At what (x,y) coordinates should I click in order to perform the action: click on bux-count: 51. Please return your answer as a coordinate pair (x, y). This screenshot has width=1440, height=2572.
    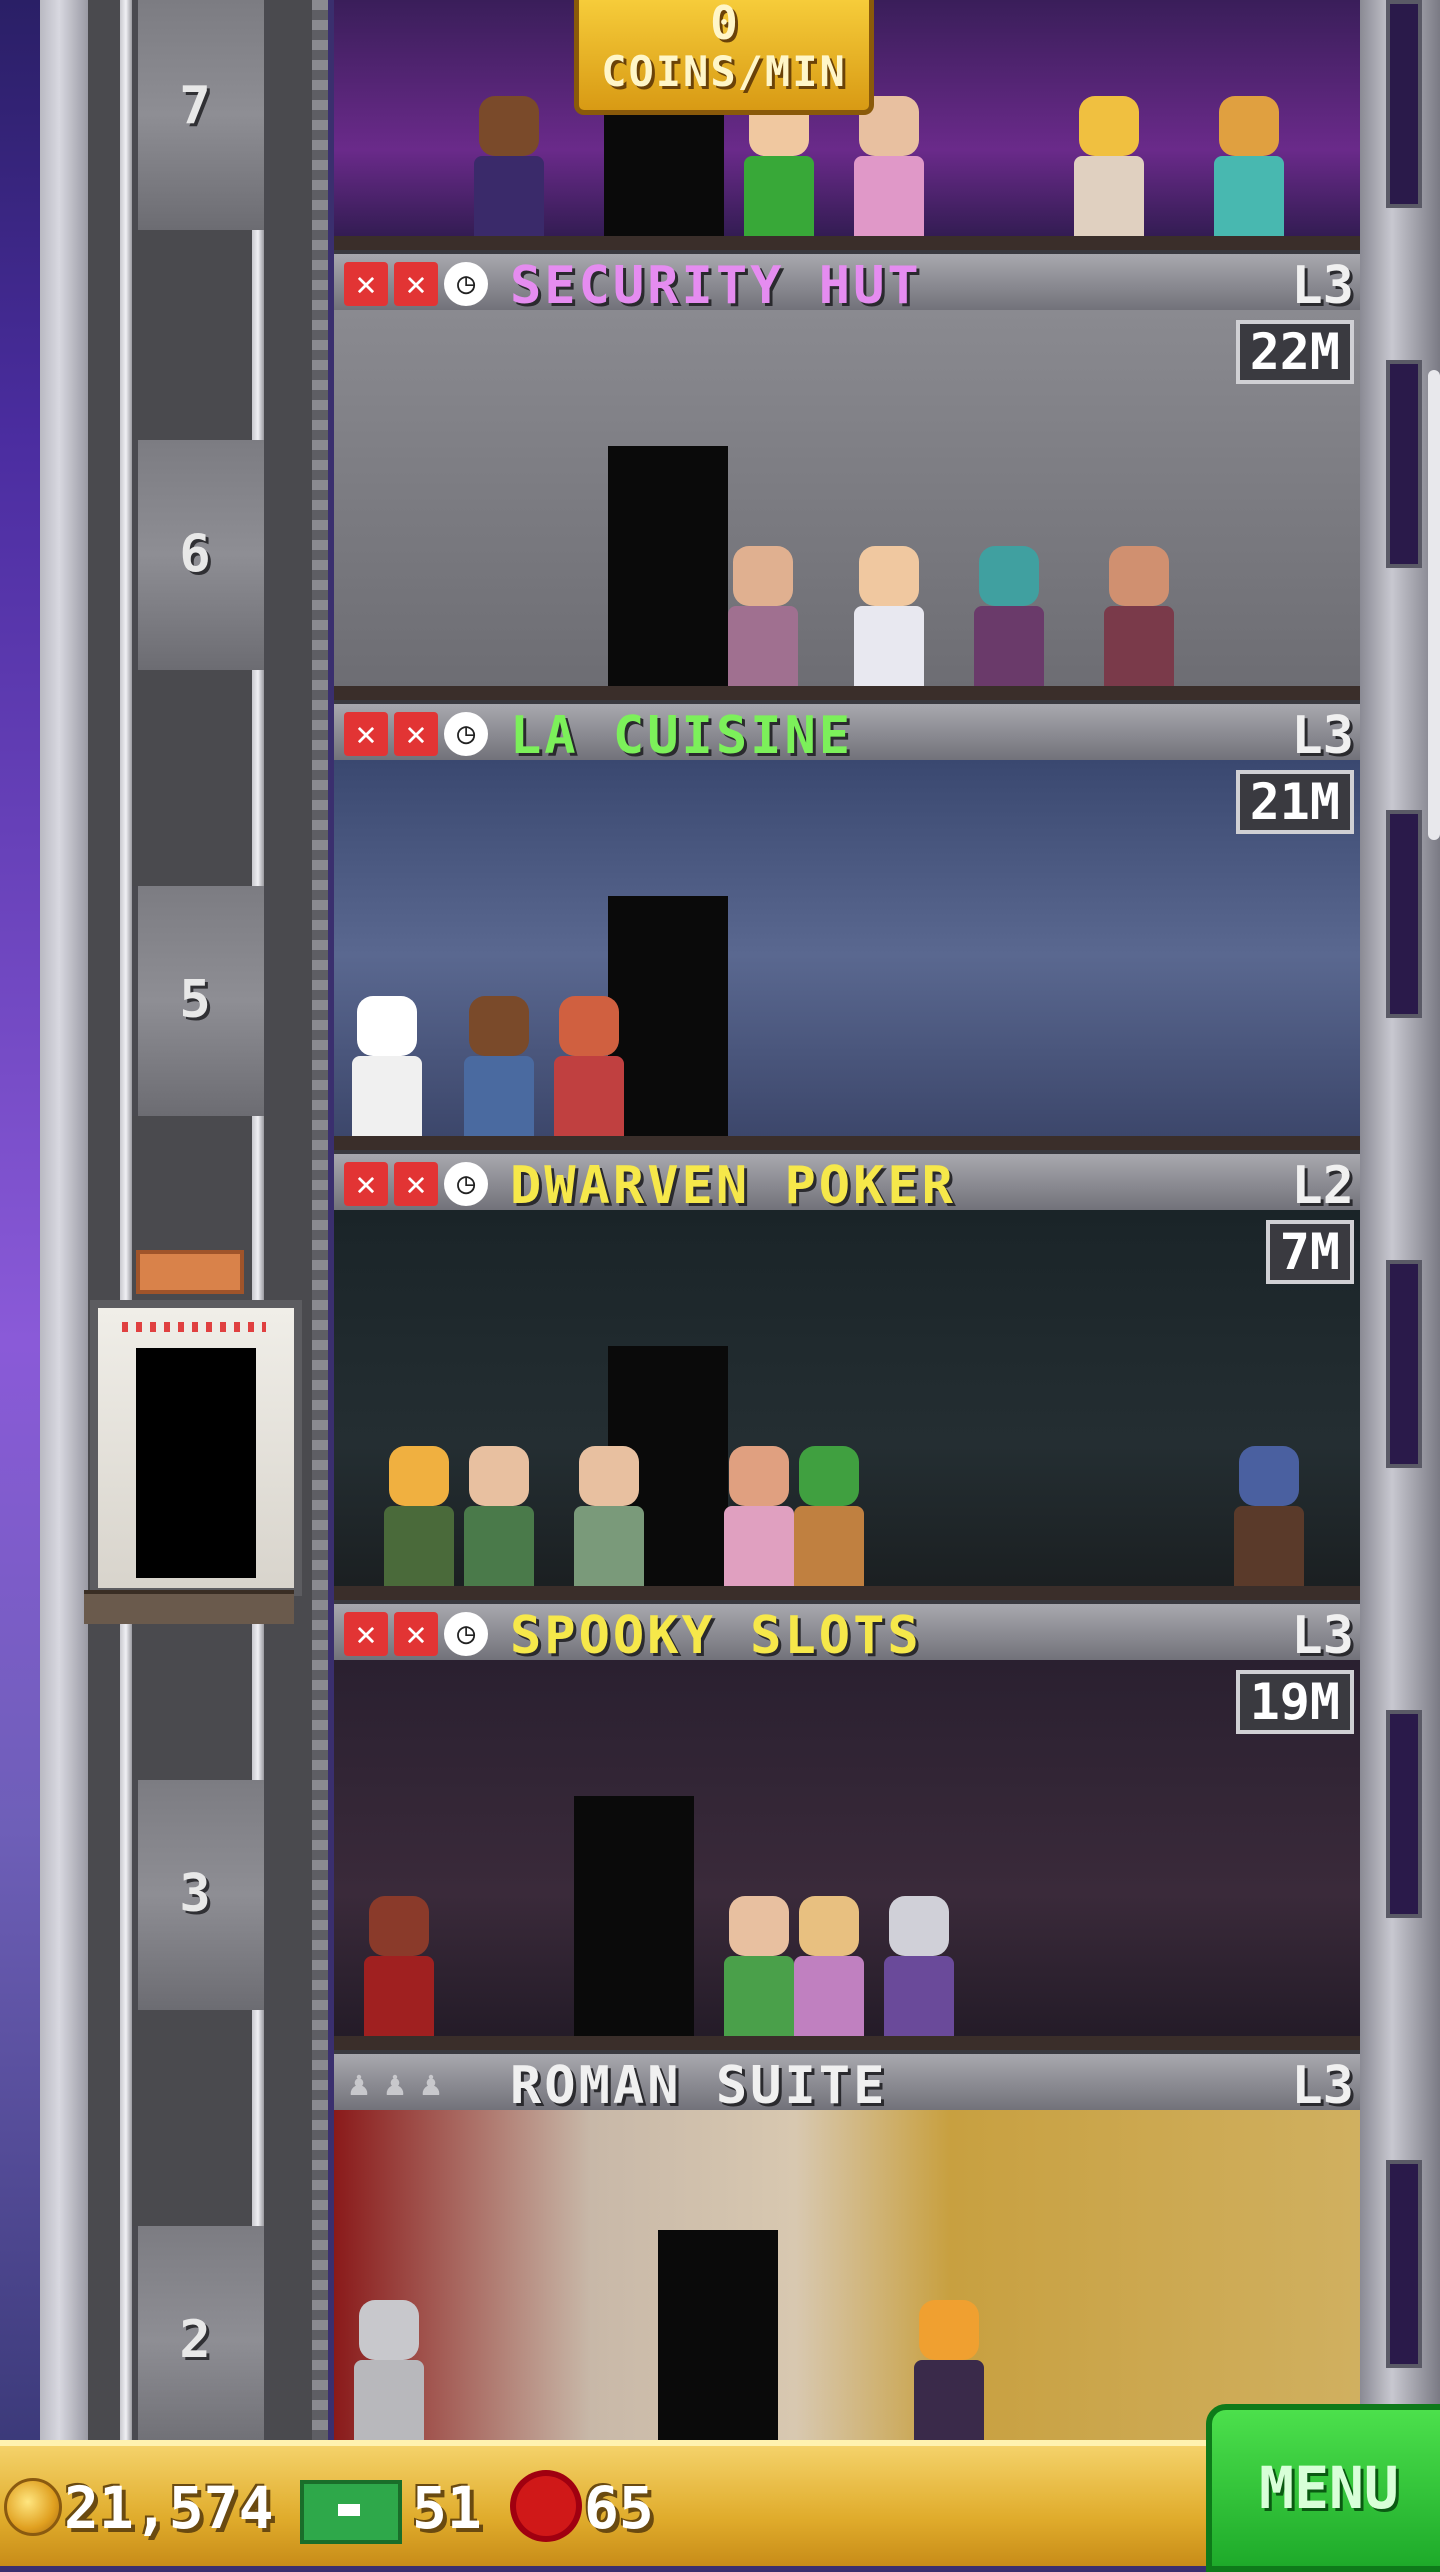
    Looking at the image, I should click on (447, 2508).